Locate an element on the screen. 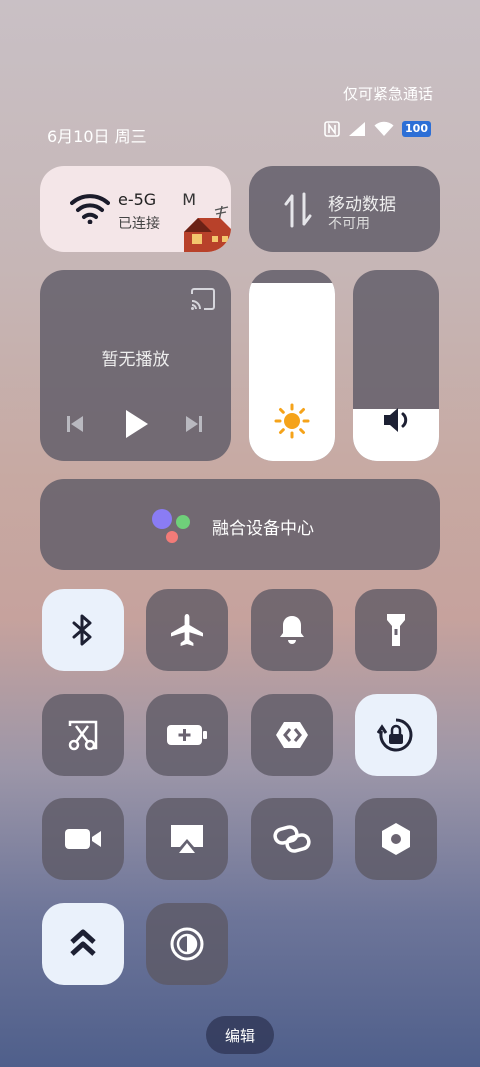  mobile-data-status: 不可用 is located at coordinates (349, 224).